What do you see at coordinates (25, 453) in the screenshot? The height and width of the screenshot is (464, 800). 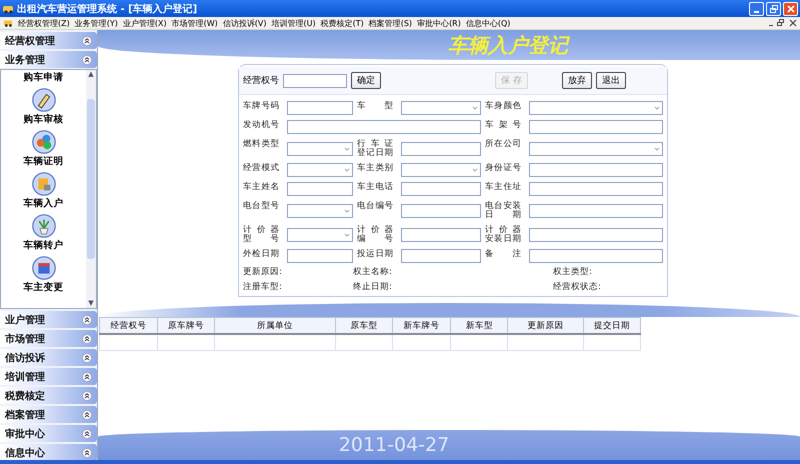 I see `group-title: 信息中心` at bounding box center [25, 453].